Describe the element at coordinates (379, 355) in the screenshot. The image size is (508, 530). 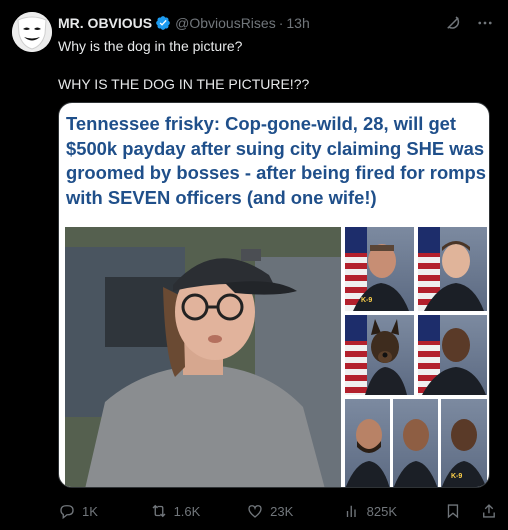
I see `k9-dog-photo` at that location.